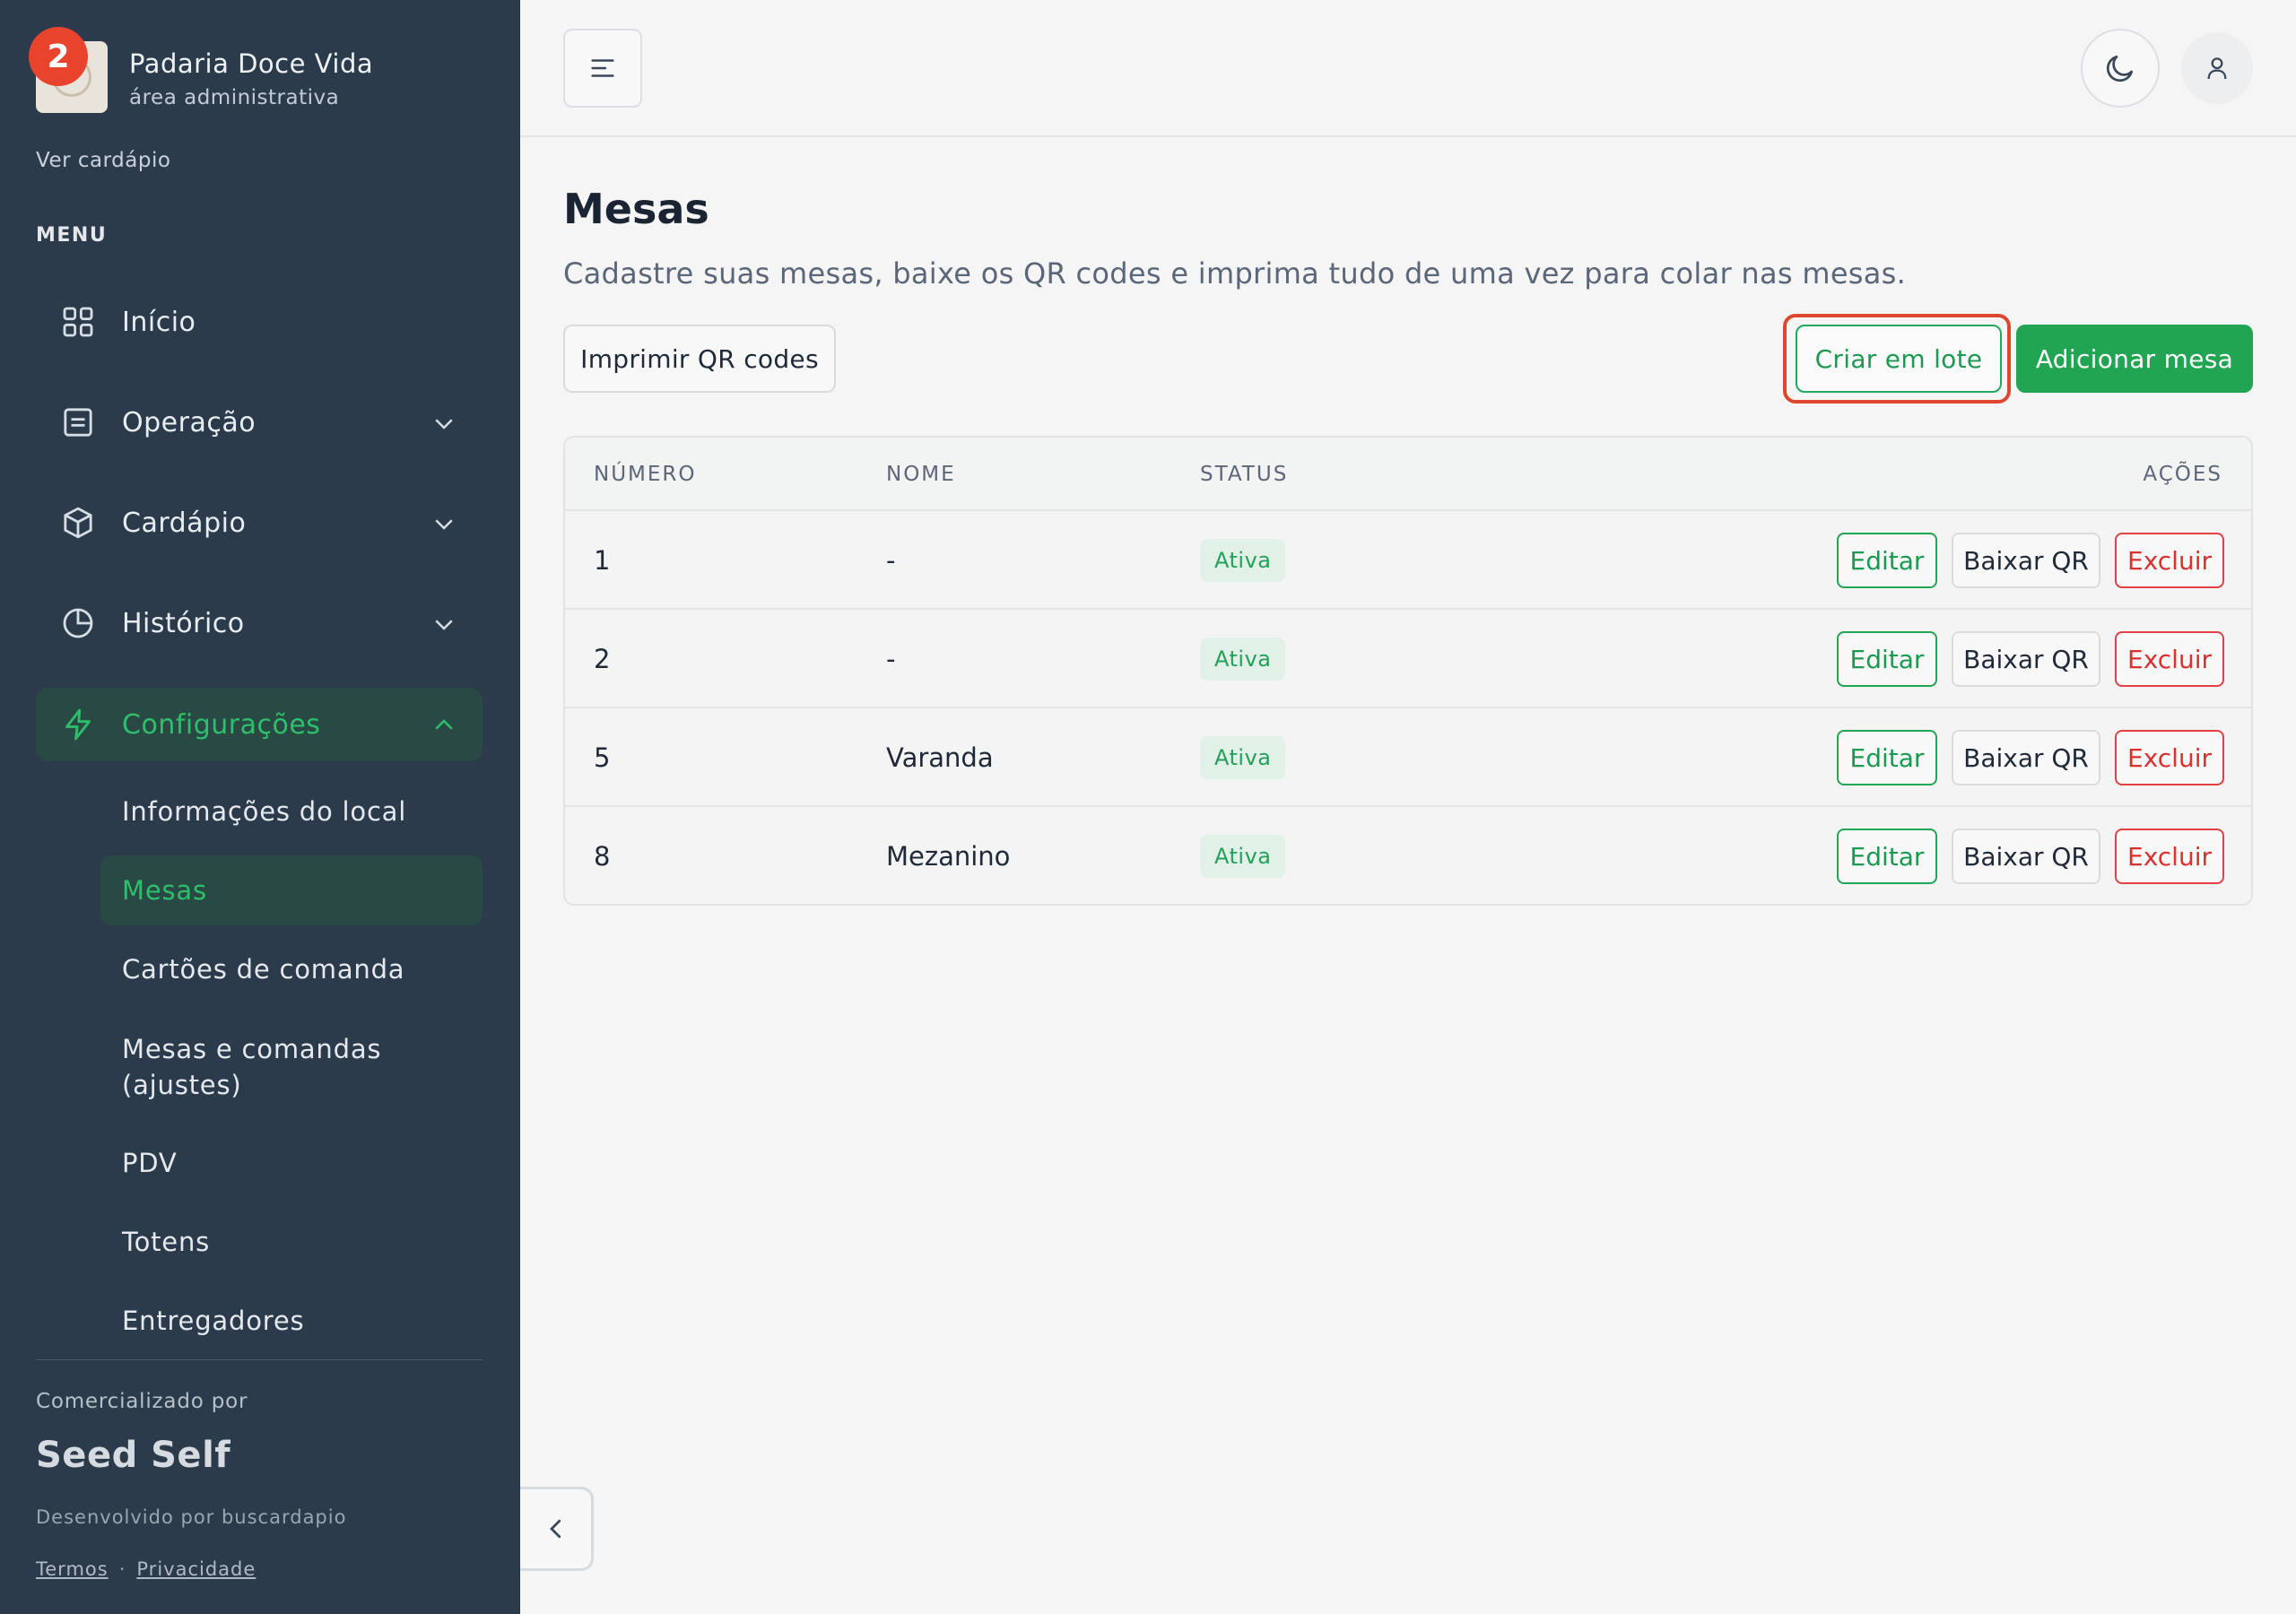  Describe the element at coordinates (251, 63) in the screenshot. I see `brand-name: Padaria Doce Vida` at that location.